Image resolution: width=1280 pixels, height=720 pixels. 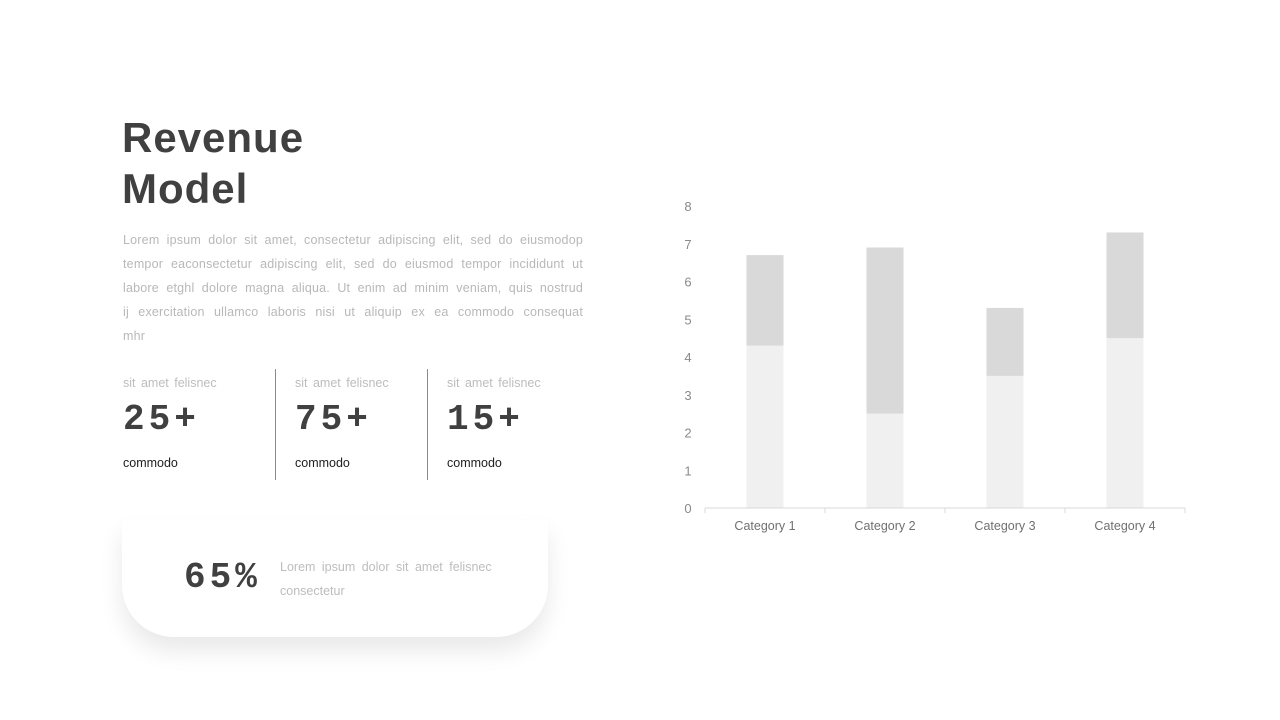 What do you see at coordinates (687, 470) in the screenshot?
I see `y-tick-label: 1` at bounding box center [687, 470].